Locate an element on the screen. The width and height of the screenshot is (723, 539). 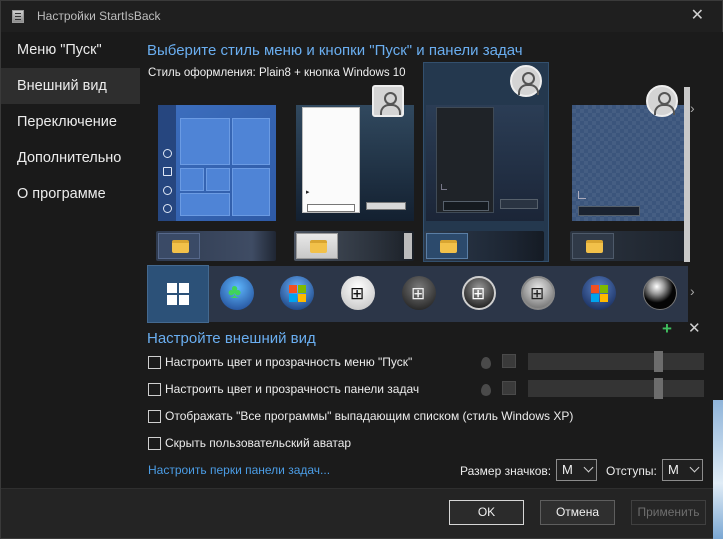
clover-orb-button: ♣ is located at coordinates (237, 293).